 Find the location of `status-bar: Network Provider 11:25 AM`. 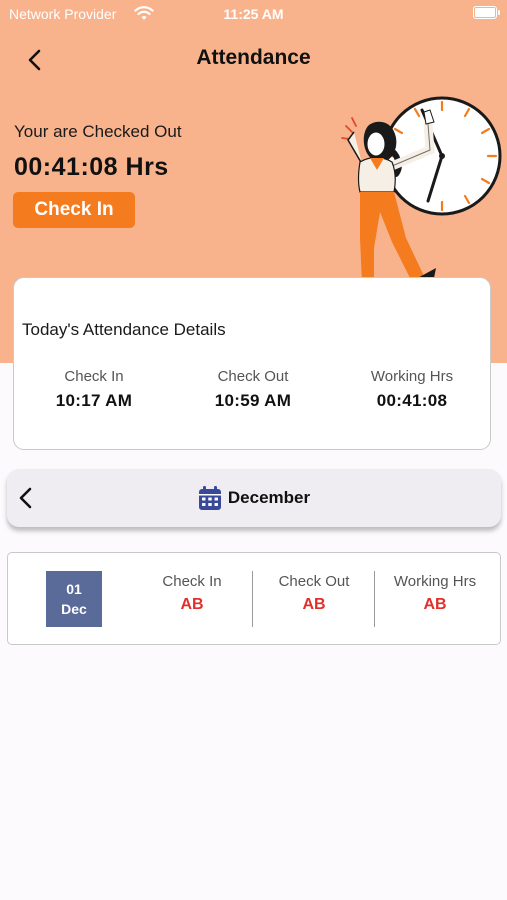

status-bar: Network Provider 11:25 AM is located at coordinates (253, 14).